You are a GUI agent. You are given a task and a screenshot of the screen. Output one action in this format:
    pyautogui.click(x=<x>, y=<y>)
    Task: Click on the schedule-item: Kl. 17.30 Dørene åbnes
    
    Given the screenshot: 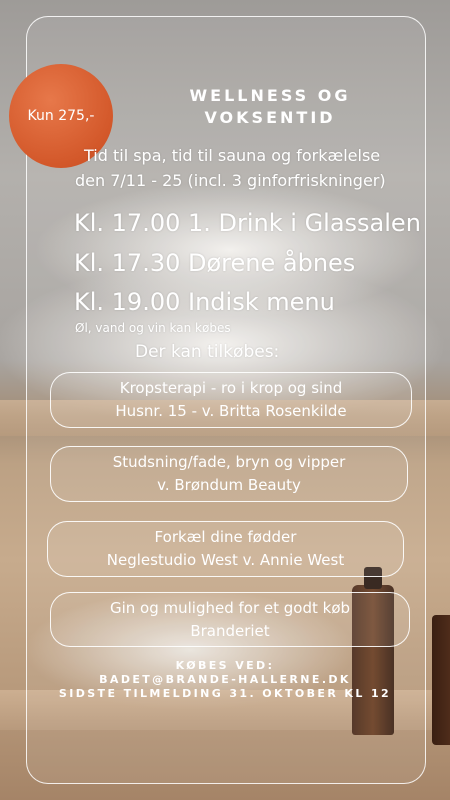 What is the action you would take?
    pyautogui.click(x=215, y=263)
    